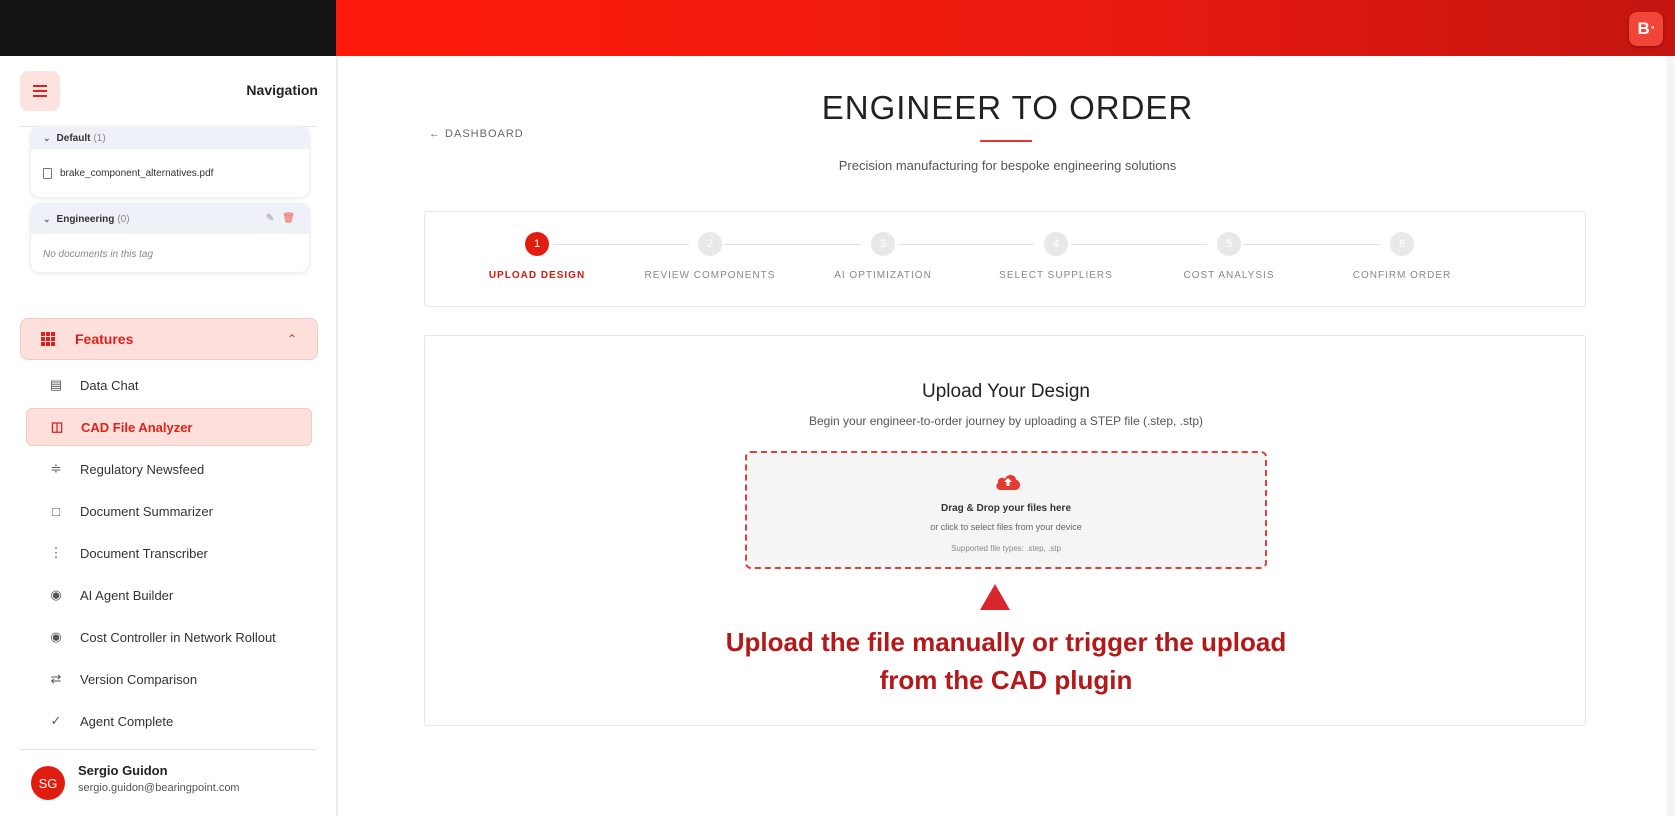 The height and width of the screenshot is (816, 1675). I want to click on divider, so click(168, 749).